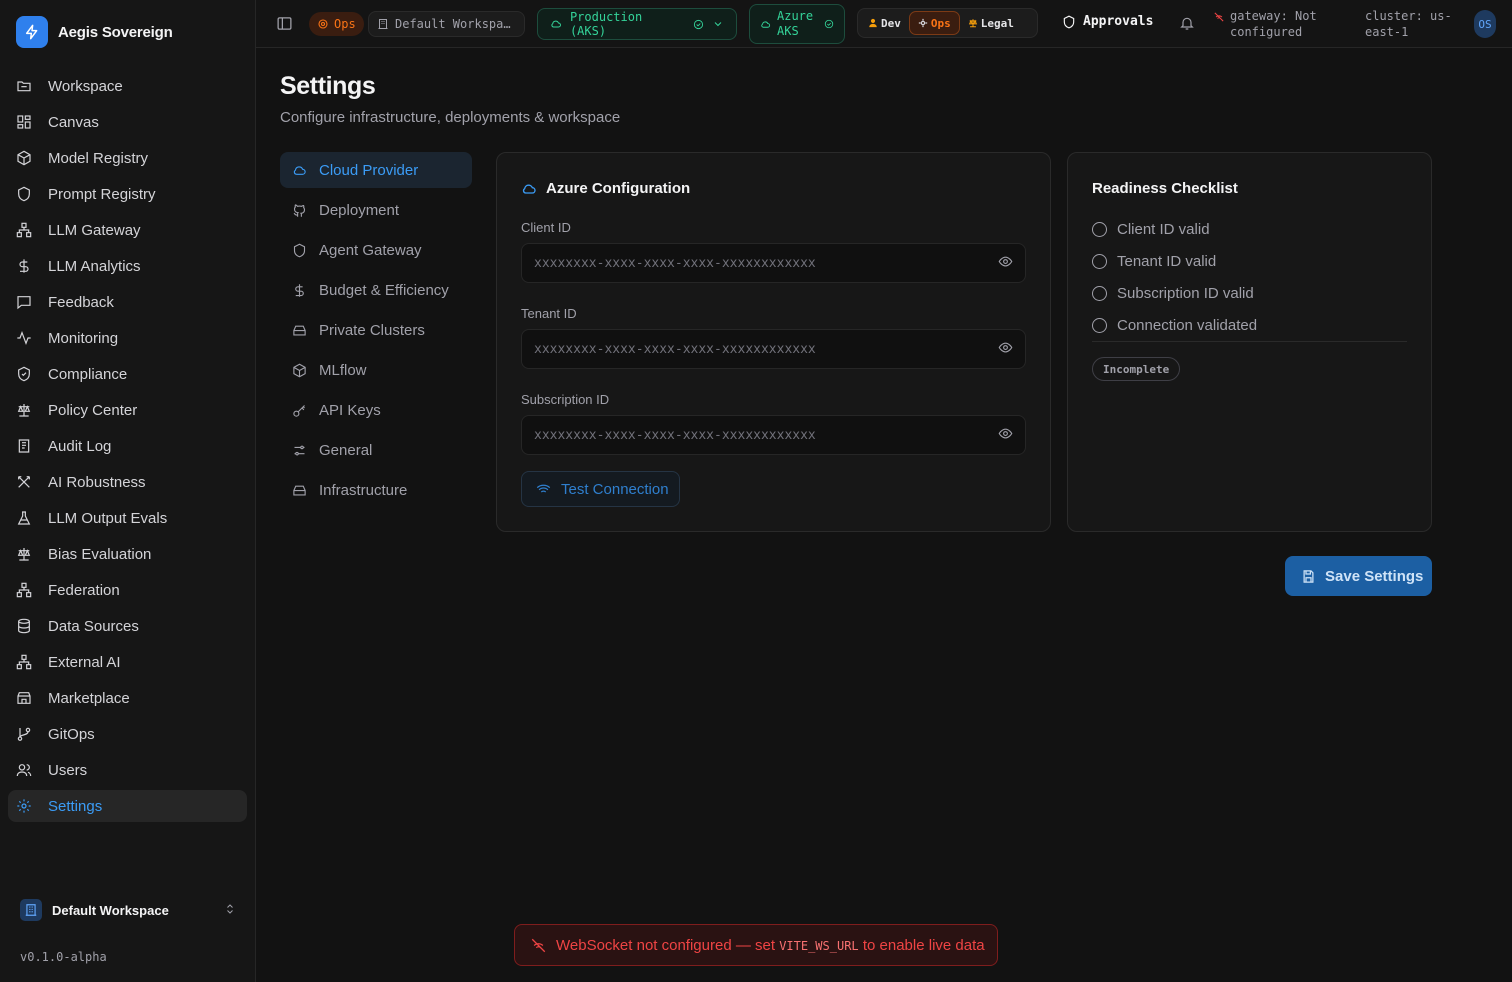  I want to click on save-settings-label: Save Settings, so click(1374, 576).